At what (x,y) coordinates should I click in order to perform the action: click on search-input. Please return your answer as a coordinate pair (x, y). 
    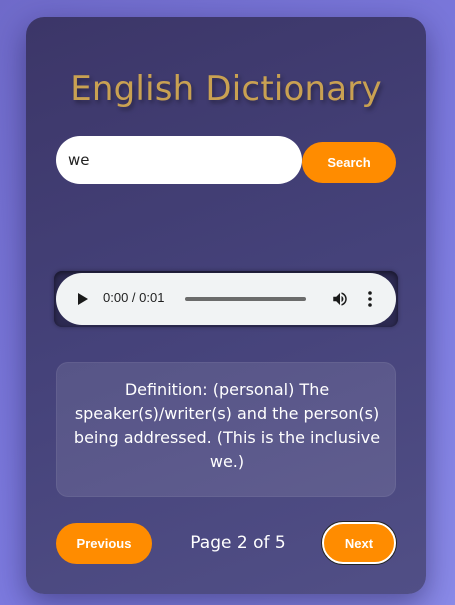
    Looking at the image, I should click on (179, 160).